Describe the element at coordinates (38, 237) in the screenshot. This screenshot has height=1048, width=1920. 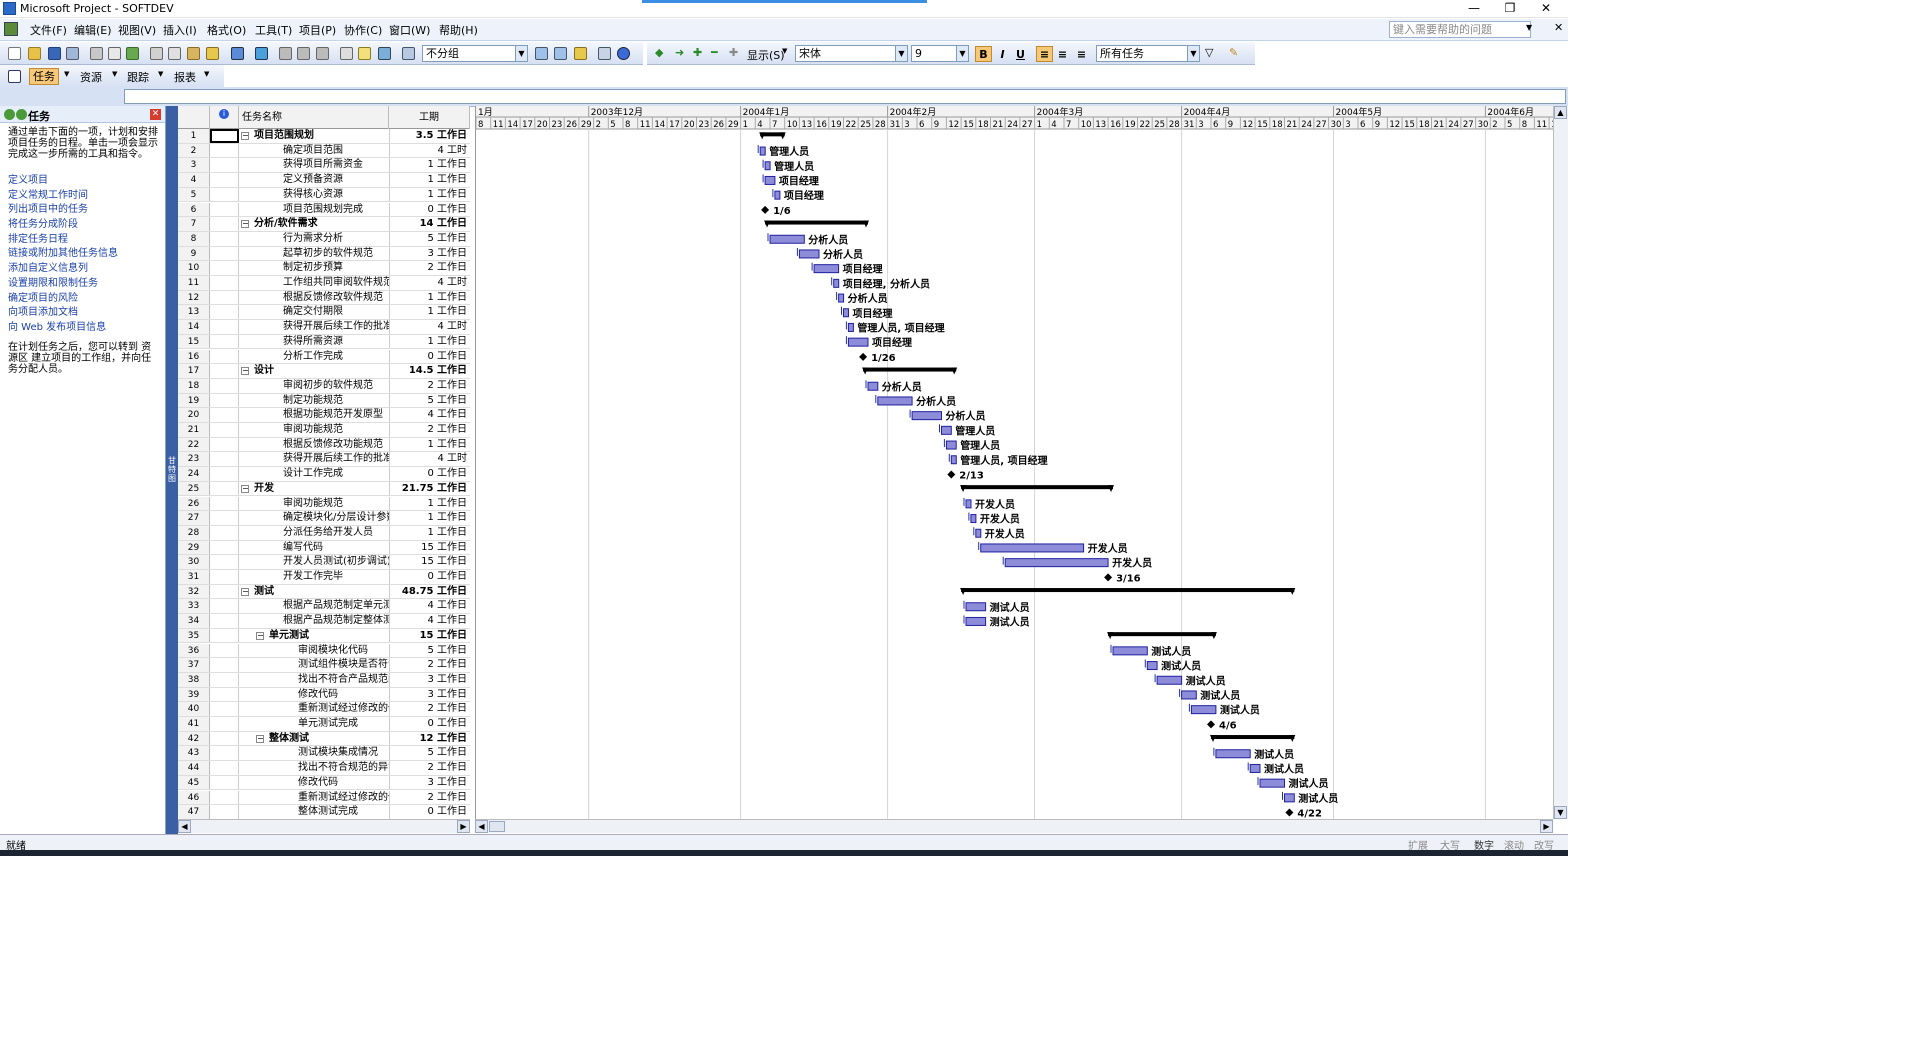
I see `link-schedule: 排定任务日程` at that location.